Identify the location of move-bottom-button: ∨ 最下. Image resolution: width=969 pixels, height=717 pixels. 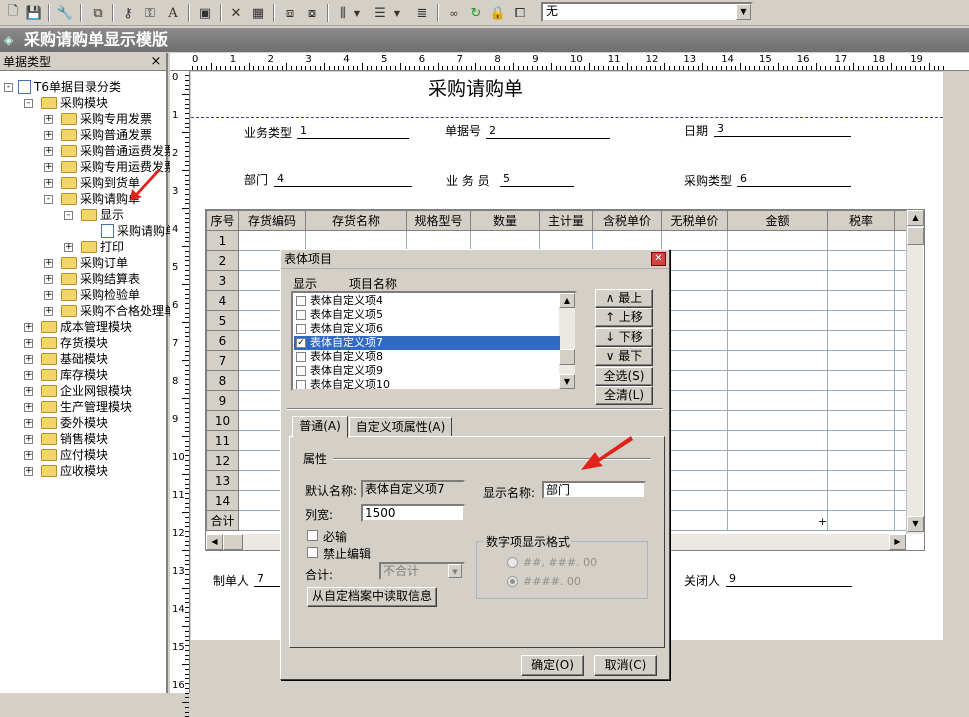
(624, 356).